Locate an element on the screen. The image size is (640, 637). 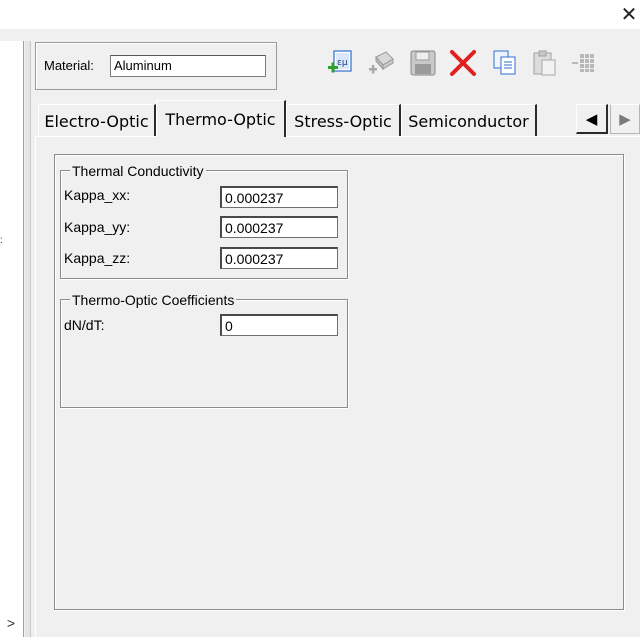
thermo-optic-coefficients-title: Thermo-Optic Coefficients is located at coordinates (153, 300).